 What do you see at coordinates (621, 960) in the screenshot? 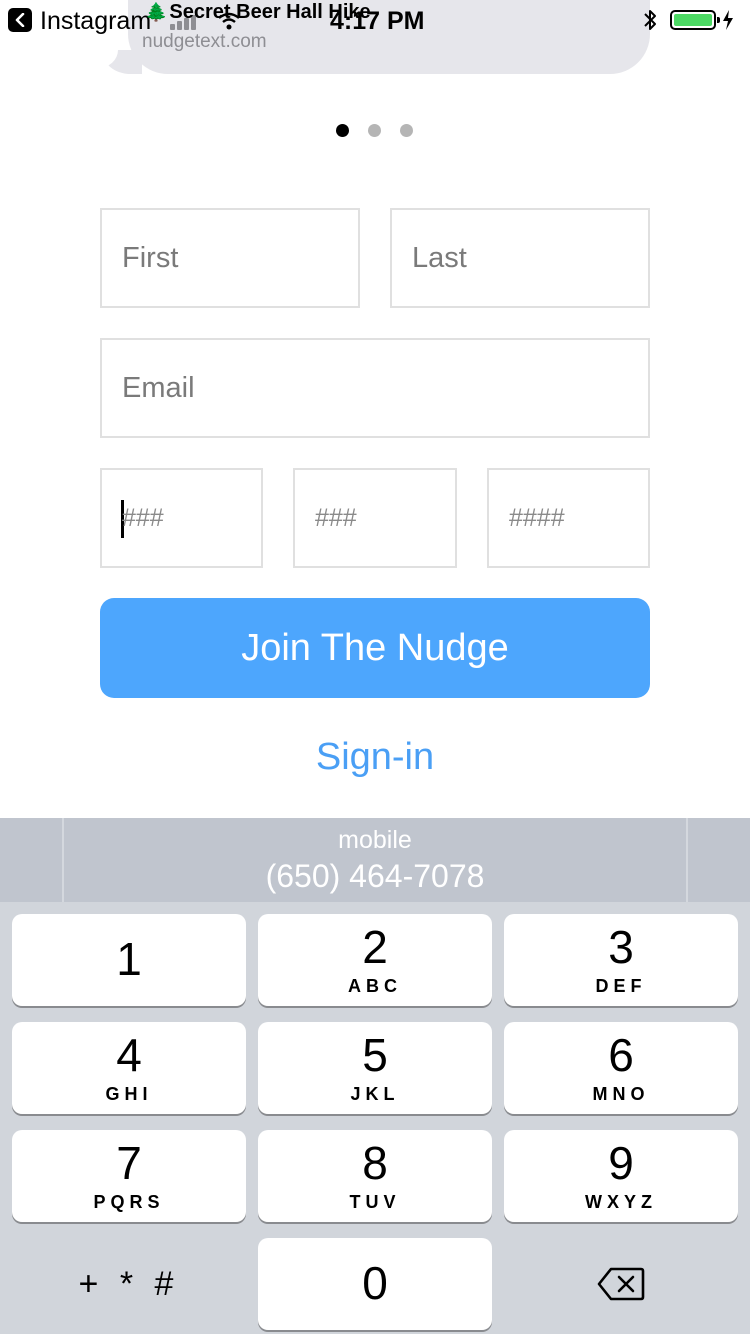
I see `key-3: 3 DEF` at bounding box center [621, 960].